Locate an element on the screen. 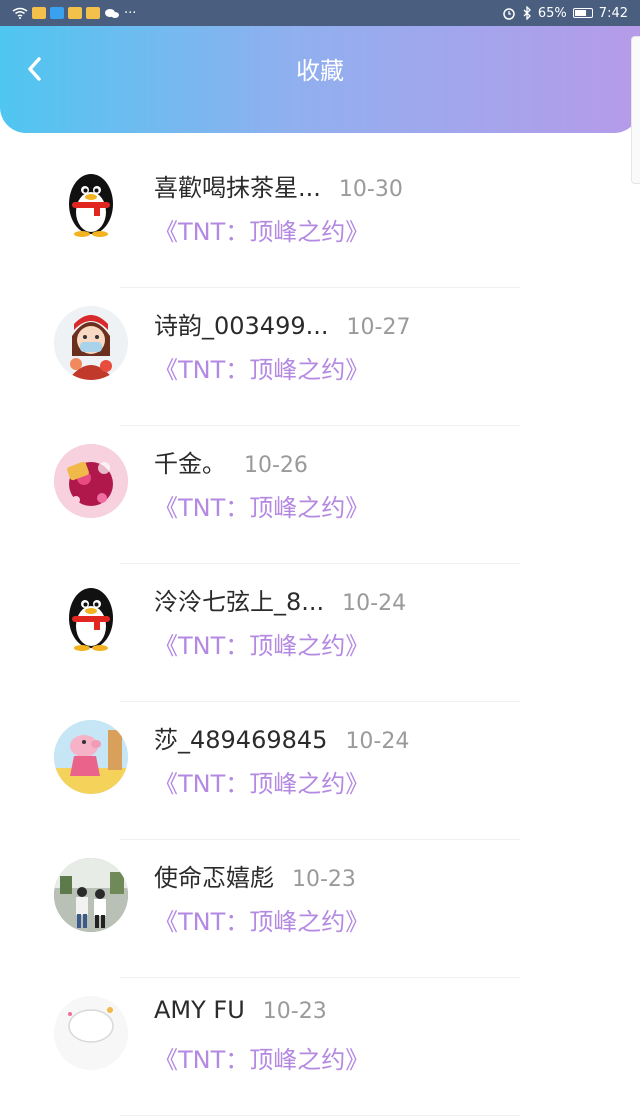  page-title: 收藏 is located at coordinates (320, 71).